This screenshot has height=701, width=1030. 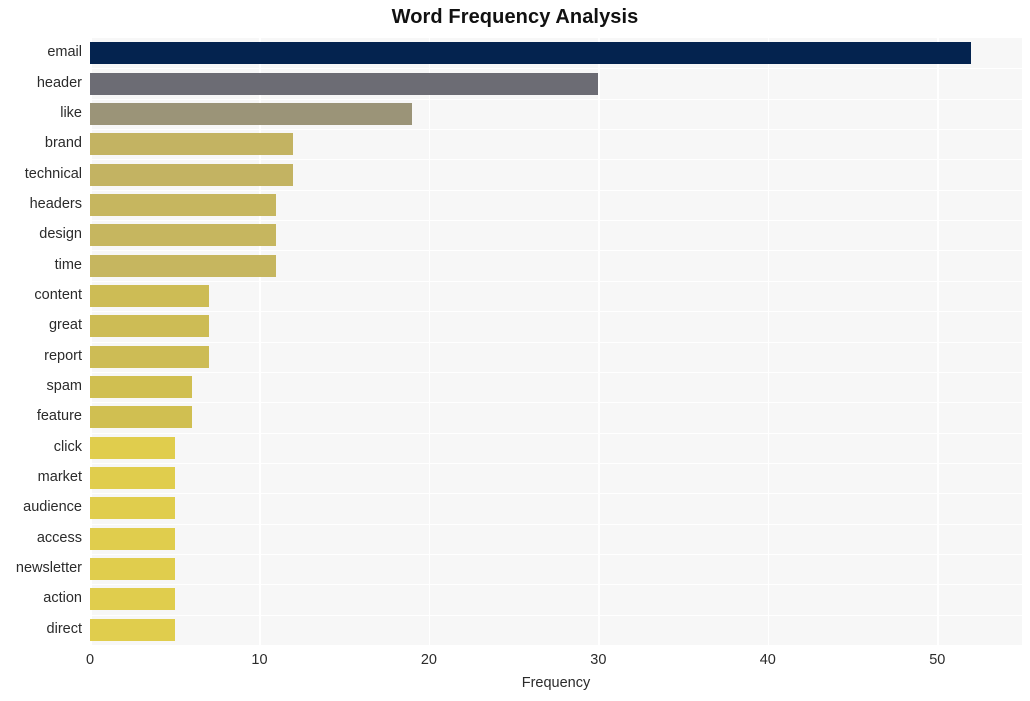 I want to click on x-tick-label: 40, so click(x=767, y=660).